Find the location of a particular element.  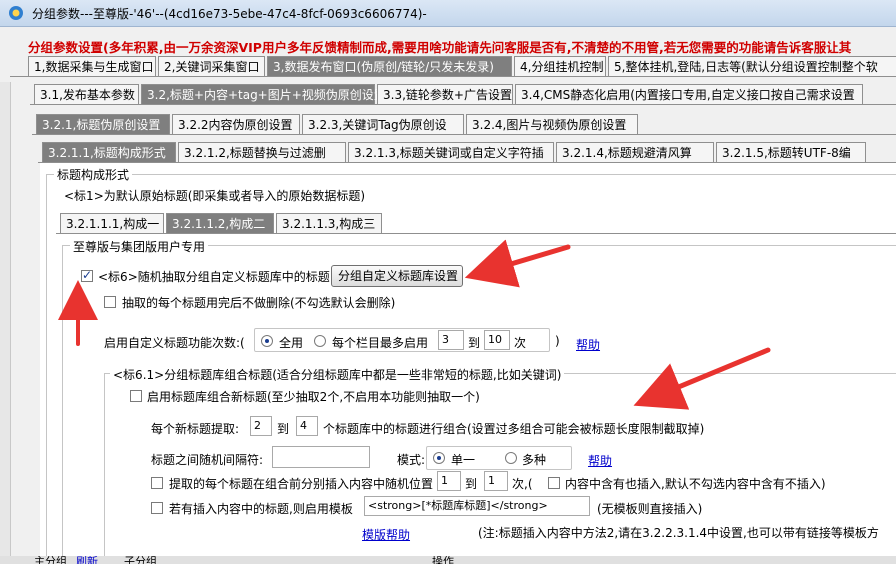

vip-group-label: 至尊版与集团版用户专用 is located at coordinates (139, 246).